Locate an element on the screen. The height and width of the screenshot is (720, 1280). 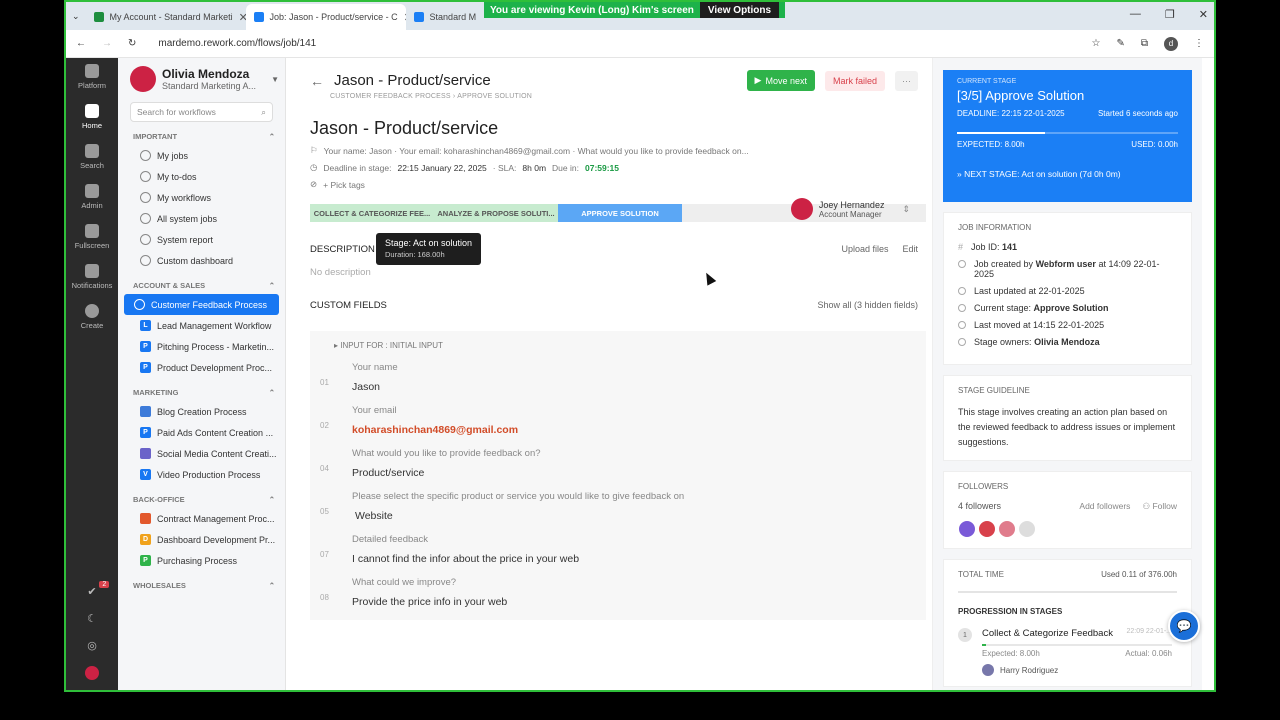
rail-search: Search is located at coordinates (92, 157).